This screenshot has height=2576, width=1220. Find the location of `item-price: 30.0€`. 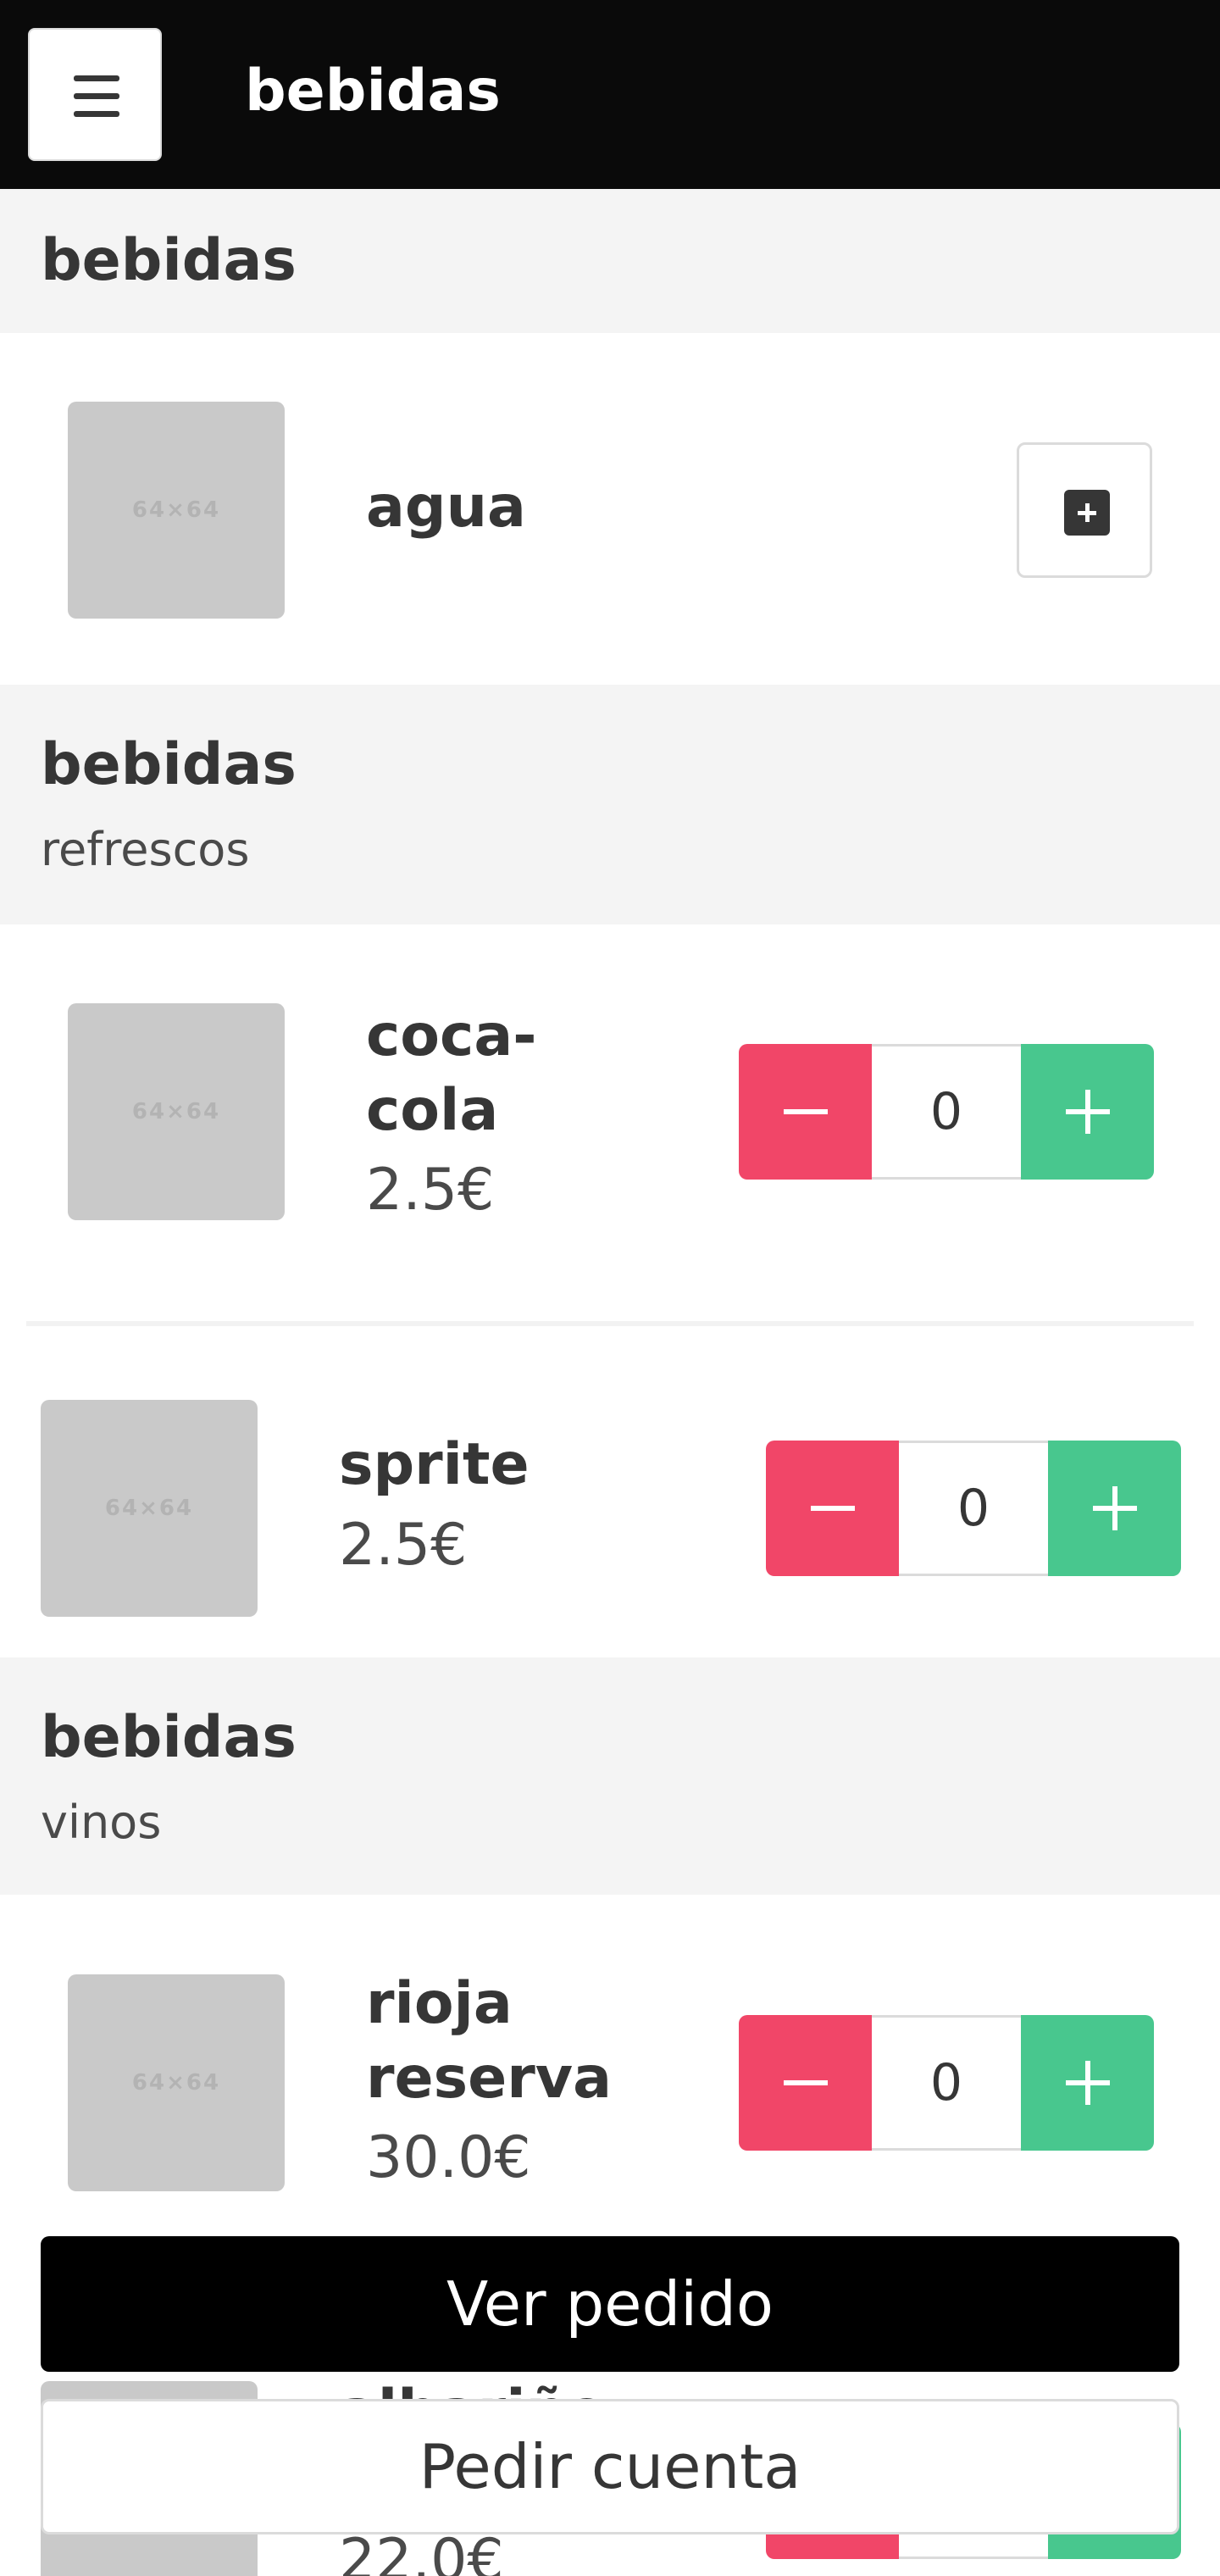

item-price: 30.0€ is located at coordinates (448, 2157).